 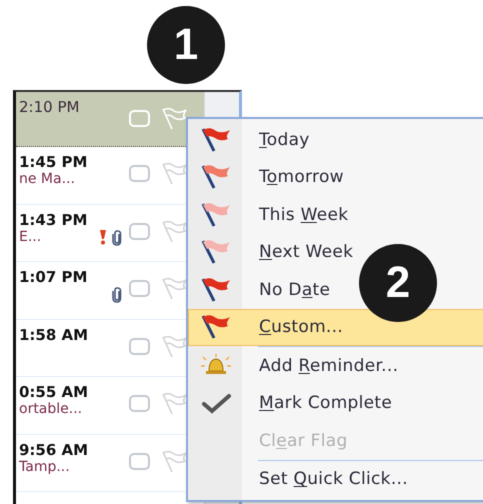 I want to click on message-time: 1:43 PM, so click(x=53, y=219).